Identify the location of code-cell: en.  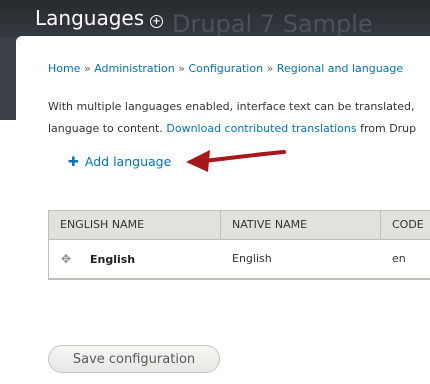
(399, 258).